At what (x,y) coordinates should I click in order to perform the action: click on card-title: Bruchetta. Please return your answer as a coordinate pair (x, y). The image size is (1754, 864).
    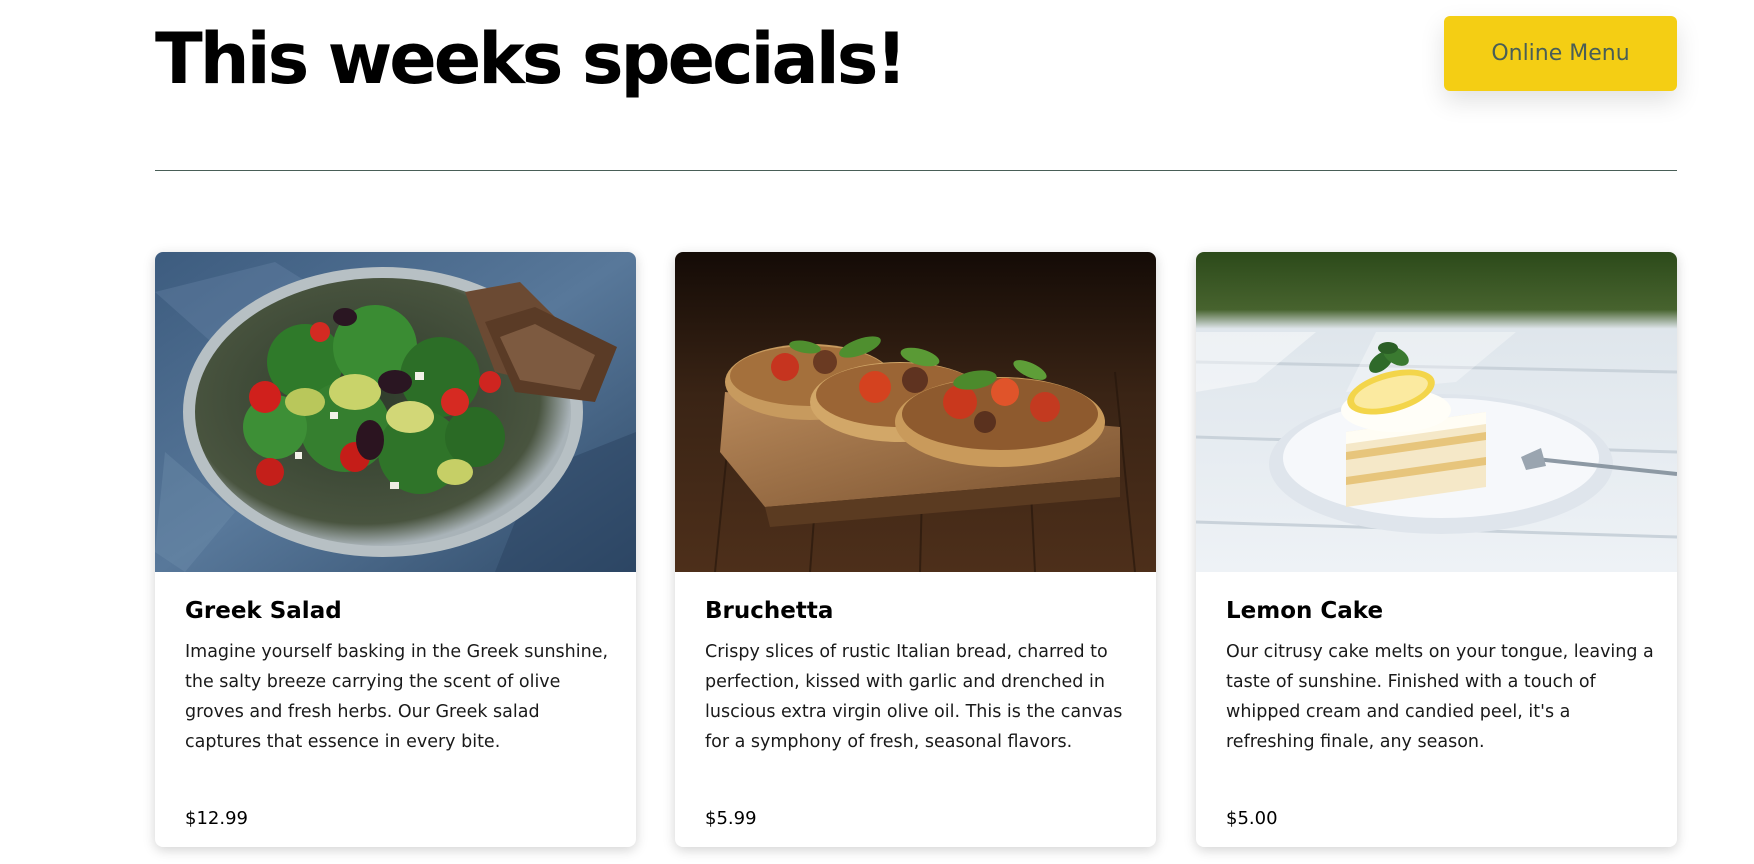
    Looking at the image, I should click on (769, 611).